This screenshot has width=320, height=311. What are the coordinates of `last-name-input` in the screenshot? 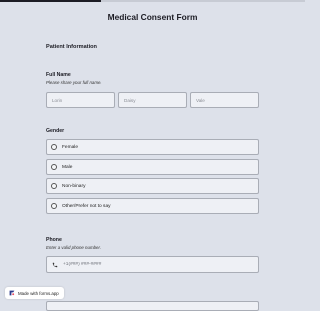 It's located at (224, 100).